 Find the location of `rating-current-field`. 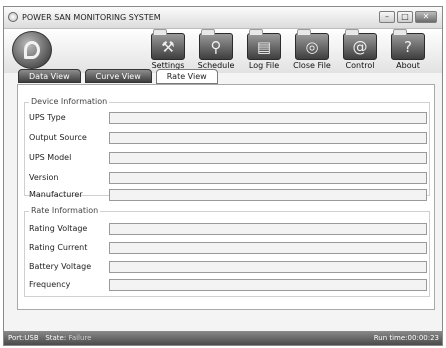

rating-current-field is located at coordinates (268, 248).